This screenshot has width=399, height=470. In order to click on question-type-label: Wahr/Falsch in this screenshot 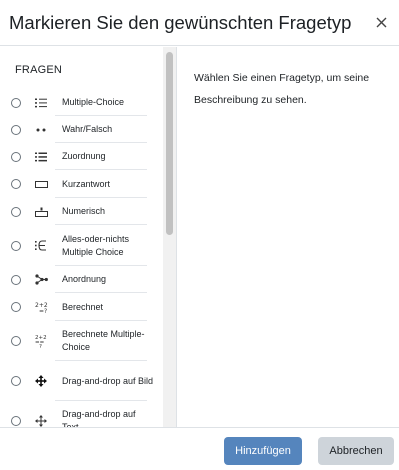, I will do `click(87, 129)`.